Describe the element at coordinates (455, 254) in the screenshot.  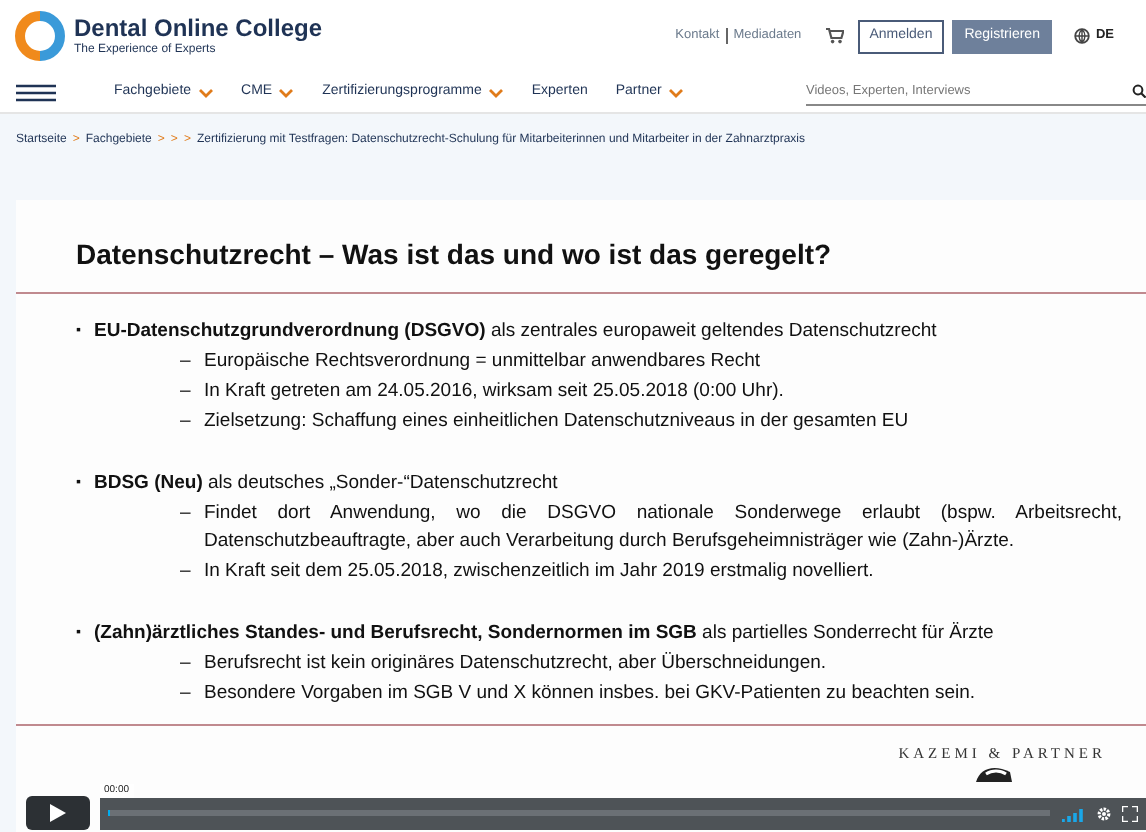
I see `slide-title: Datenschutzrecht – Was ist das und wo ist das geregelt?` at that location.